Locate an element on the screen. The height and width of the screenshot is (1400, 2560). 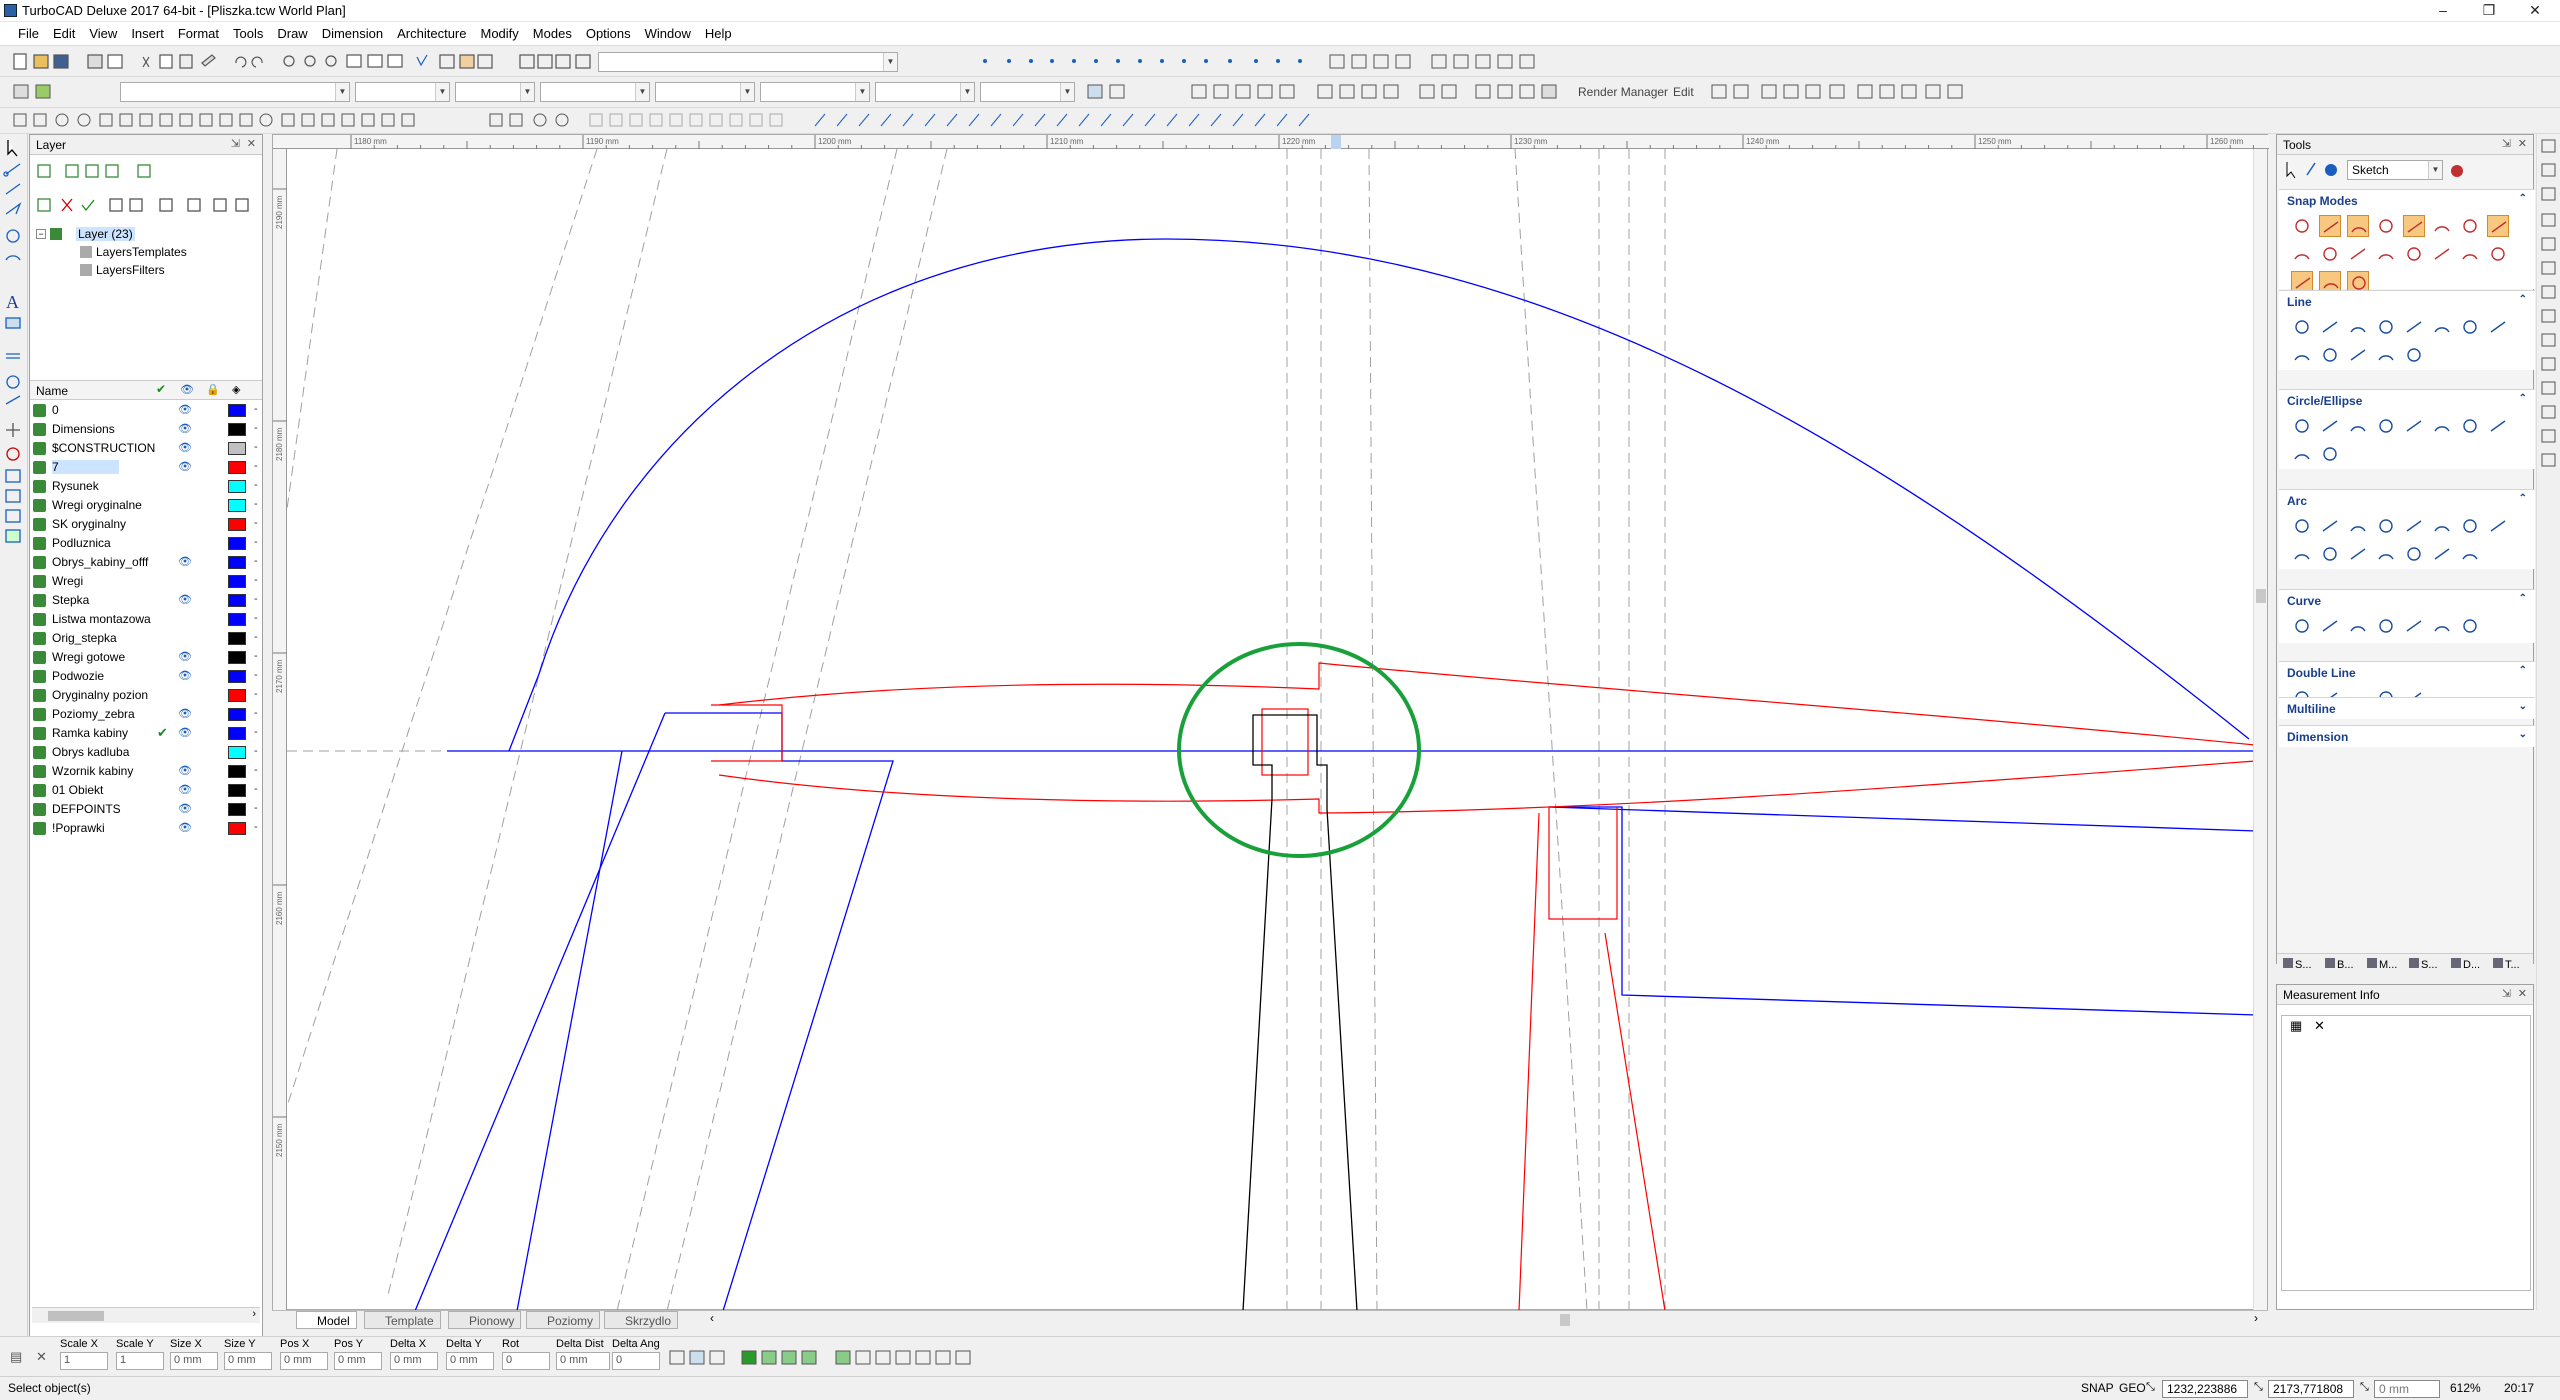
layer-name: Rysunek is located at coordinates (75, 486).